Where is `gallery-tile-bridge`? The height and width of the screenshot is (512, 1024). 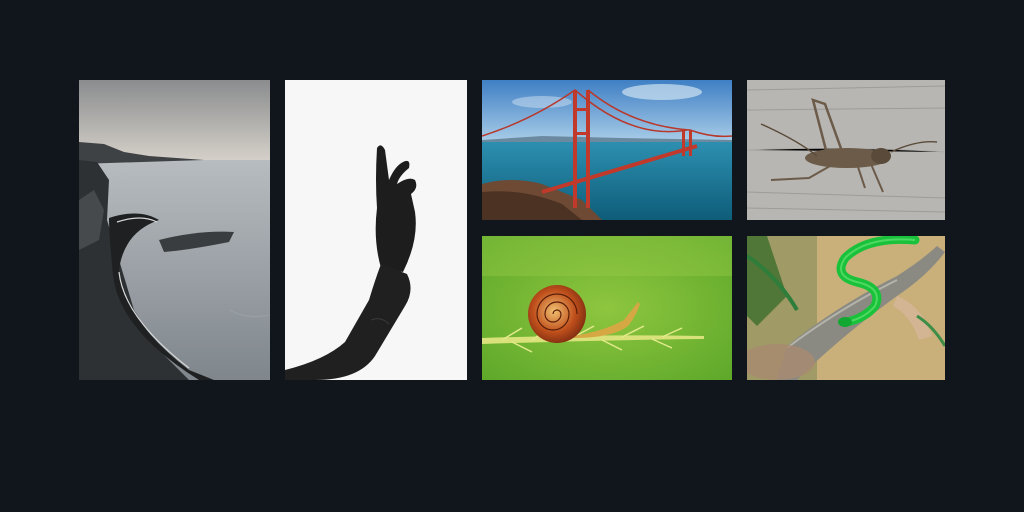 gallery-tile-bridge is located at coordinates (607, 150).